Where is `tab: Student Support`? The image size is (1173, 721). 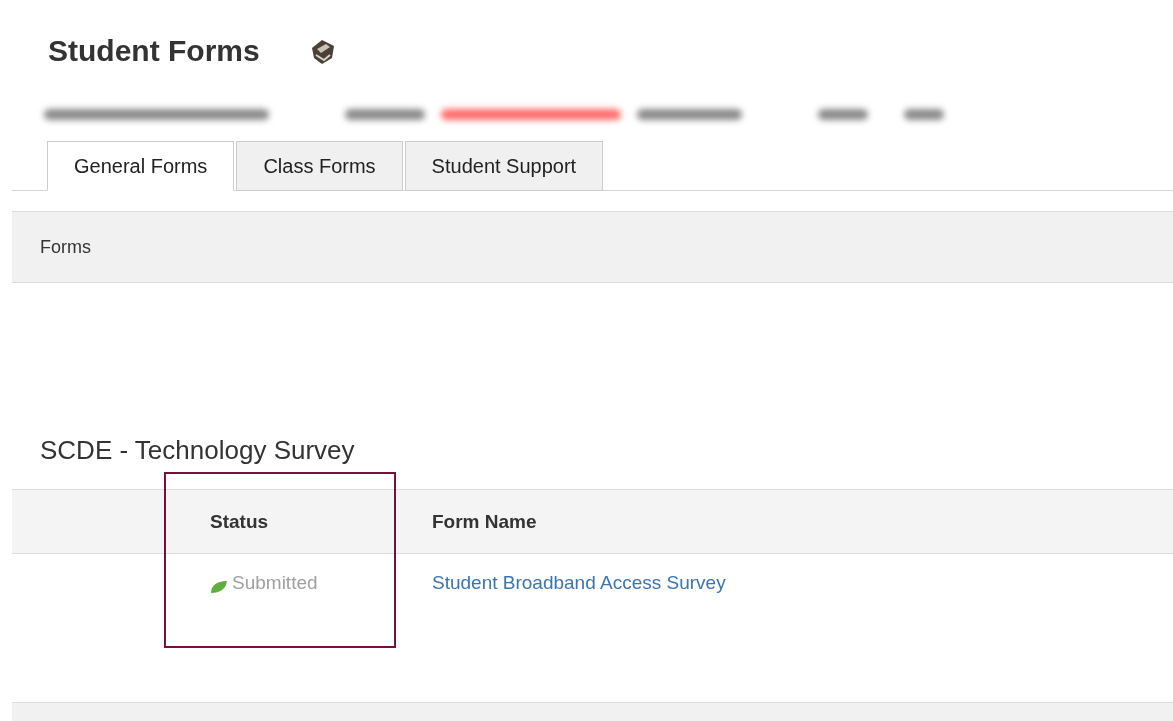
tab: Student Support is located at coordinates (504, 166).